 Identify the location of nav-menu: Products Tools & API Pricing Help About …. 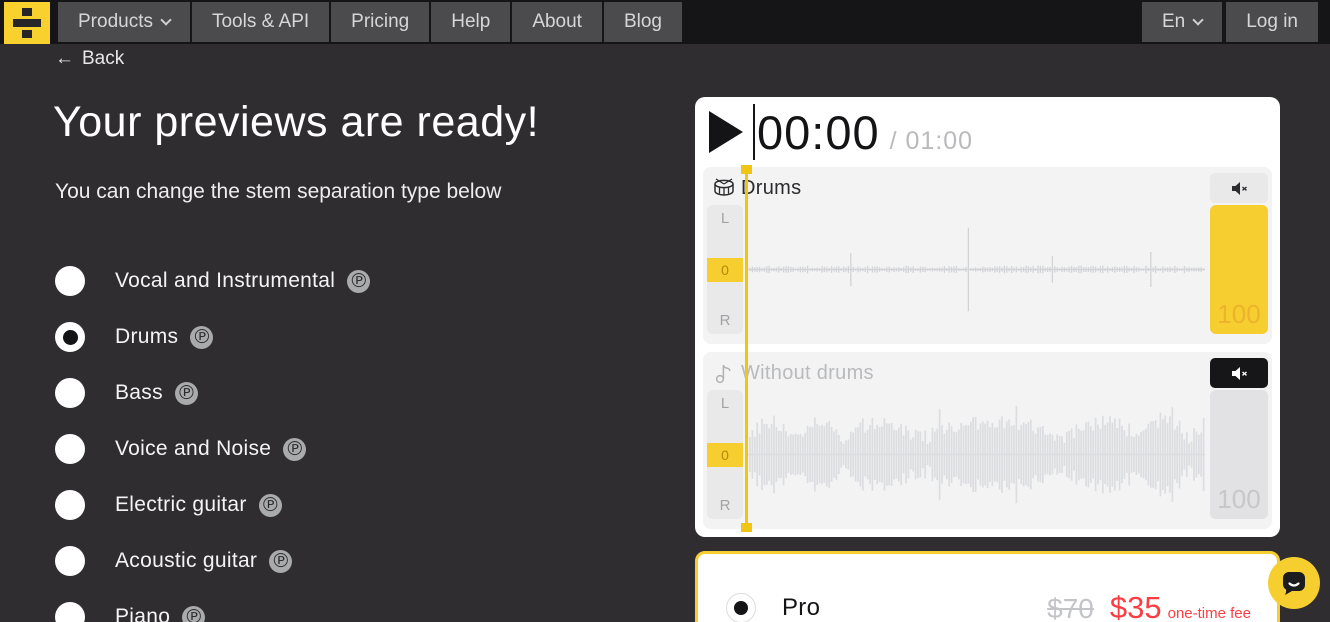
(370, 22).